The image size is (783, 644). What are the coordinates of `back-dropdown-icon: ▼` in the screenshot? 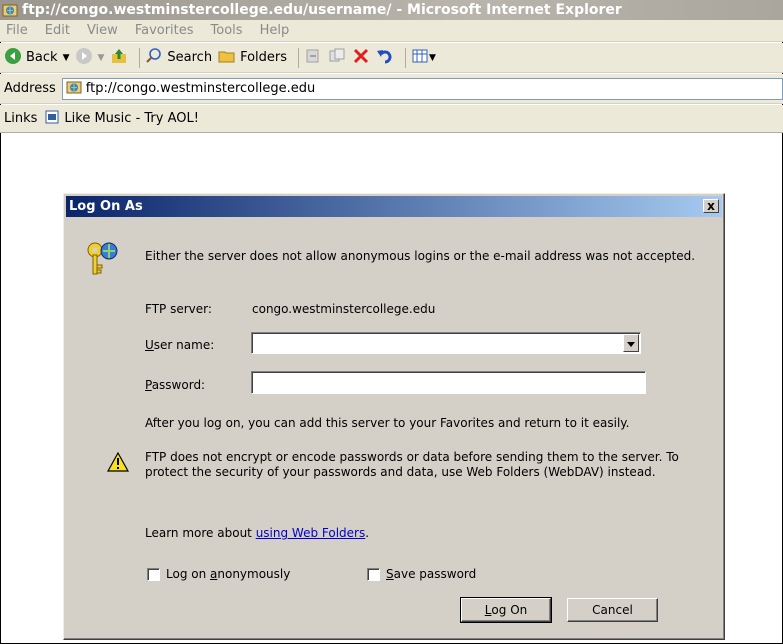 It's located at (66, 58).